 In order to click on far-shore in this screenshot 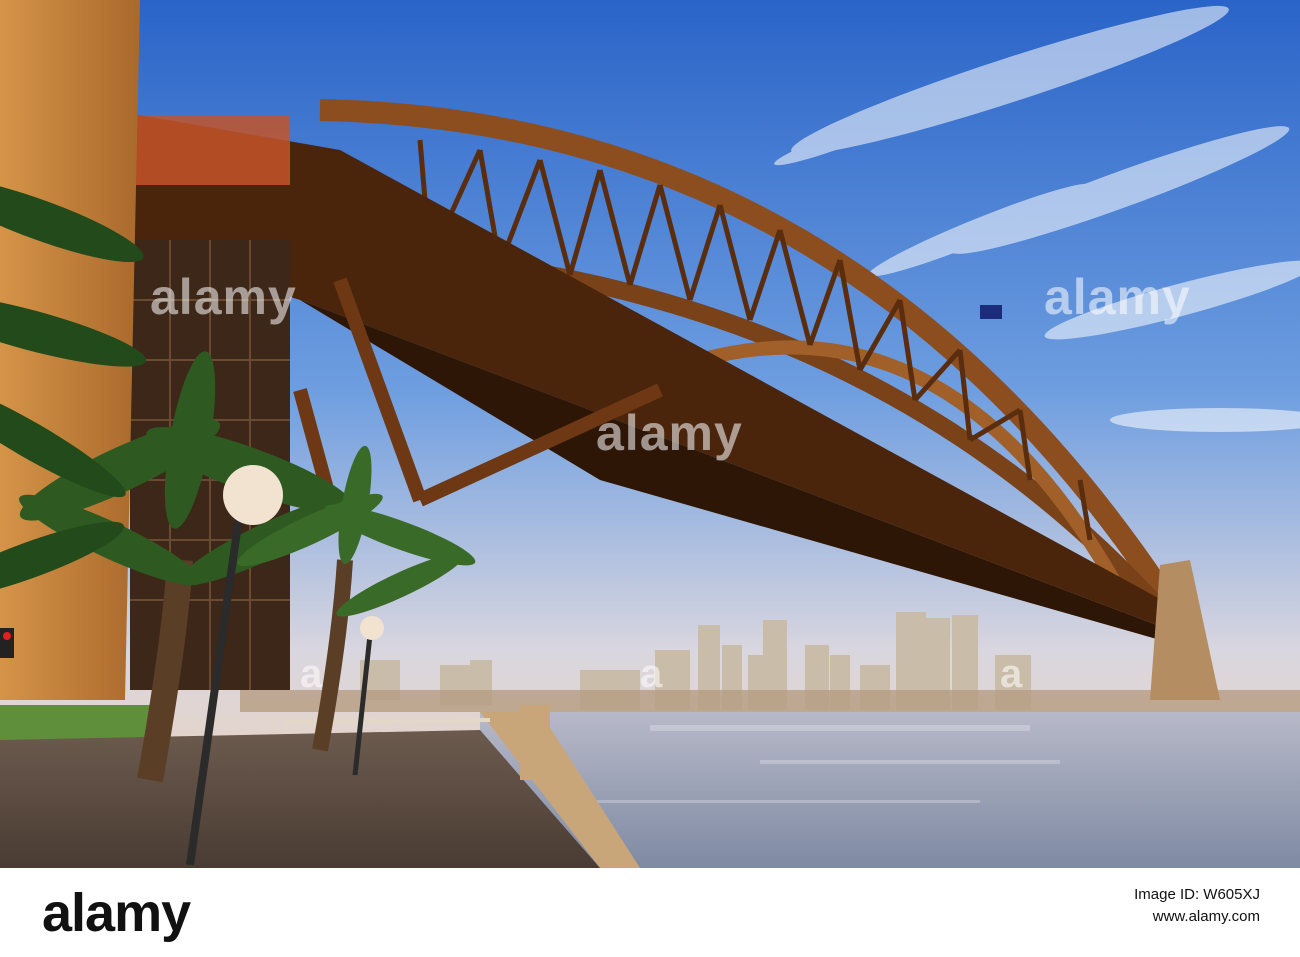, I will do `click(770, 701)`.